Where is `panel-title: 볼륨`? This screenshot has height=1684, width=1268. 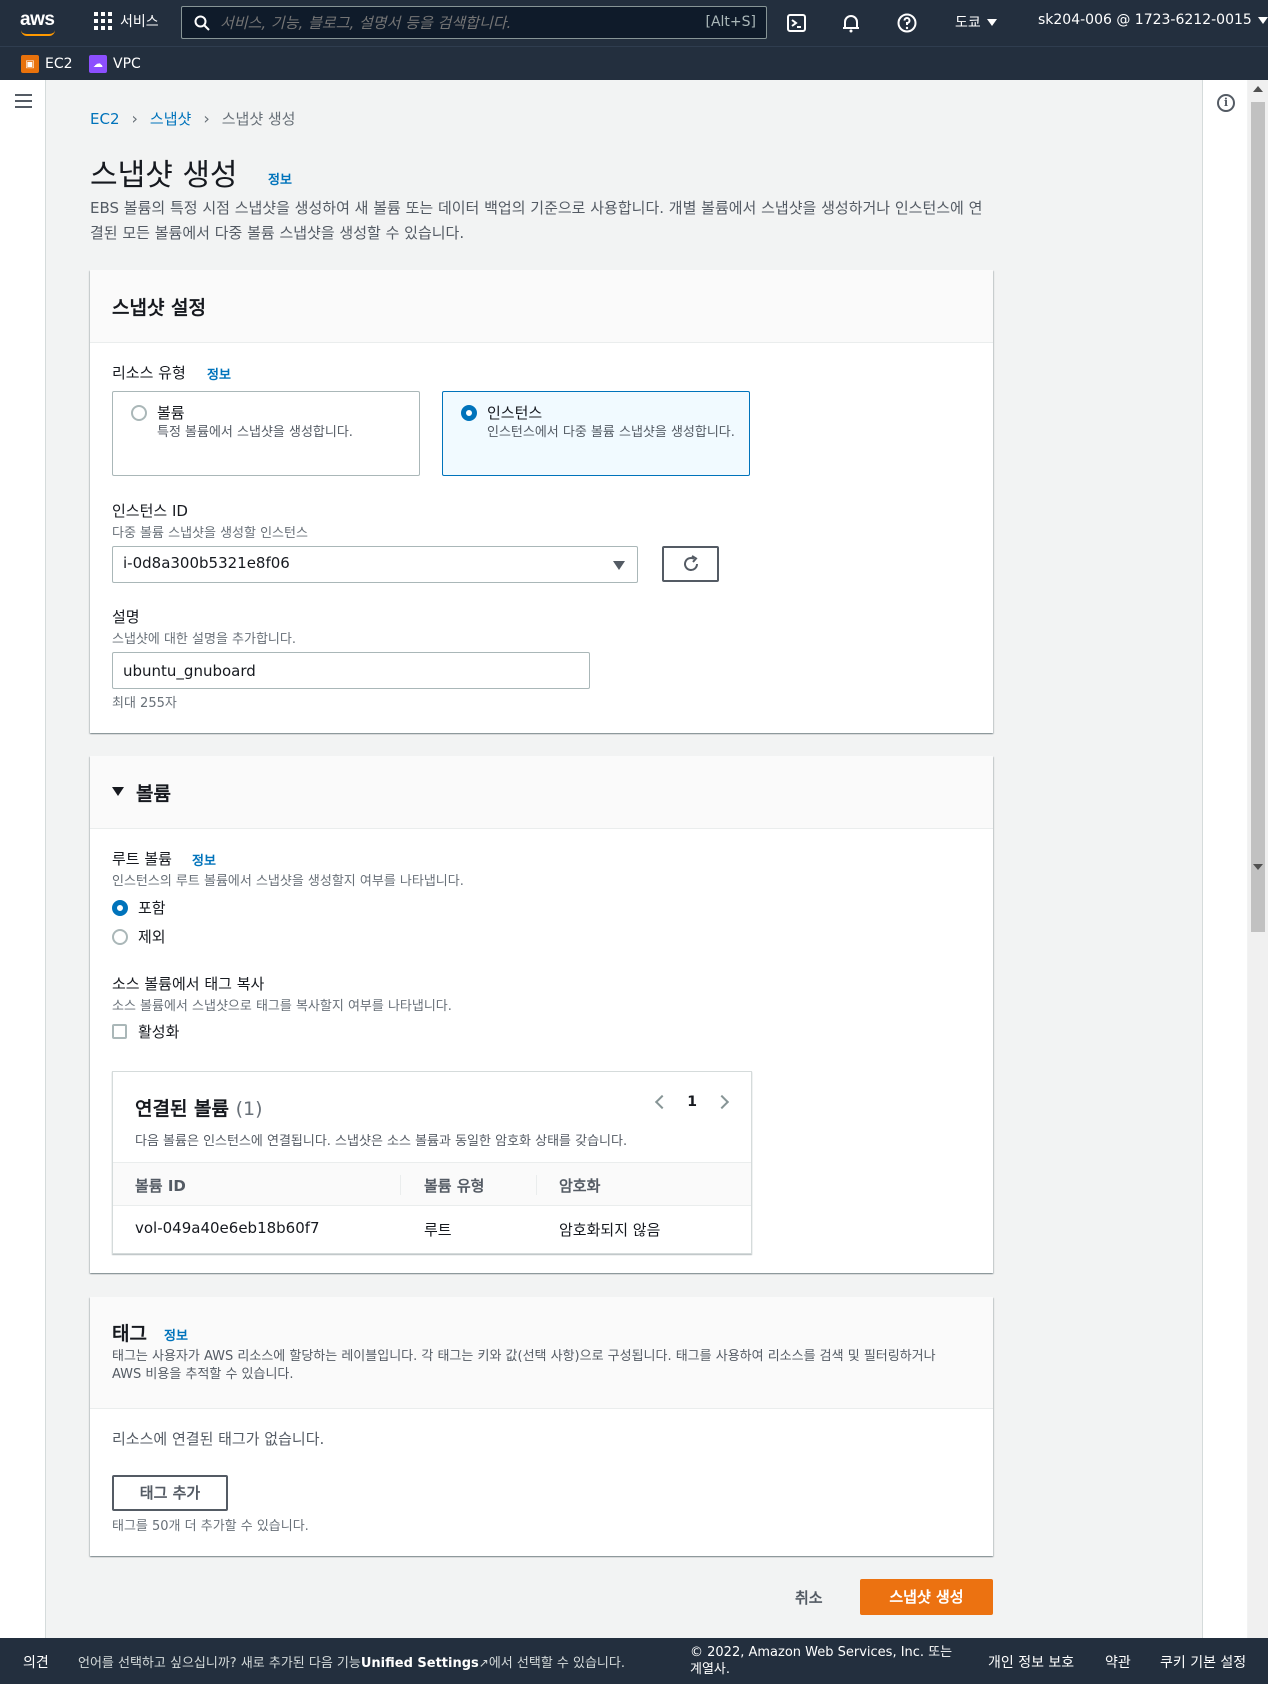
panel-title: 볼륨 is located at coordinates (153, 794).